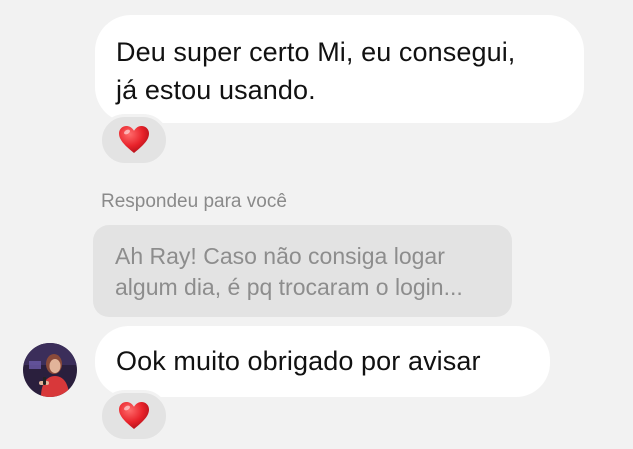  I want to click on message-bubble: Ook muito obrigado por avisar, so click(322, 361).